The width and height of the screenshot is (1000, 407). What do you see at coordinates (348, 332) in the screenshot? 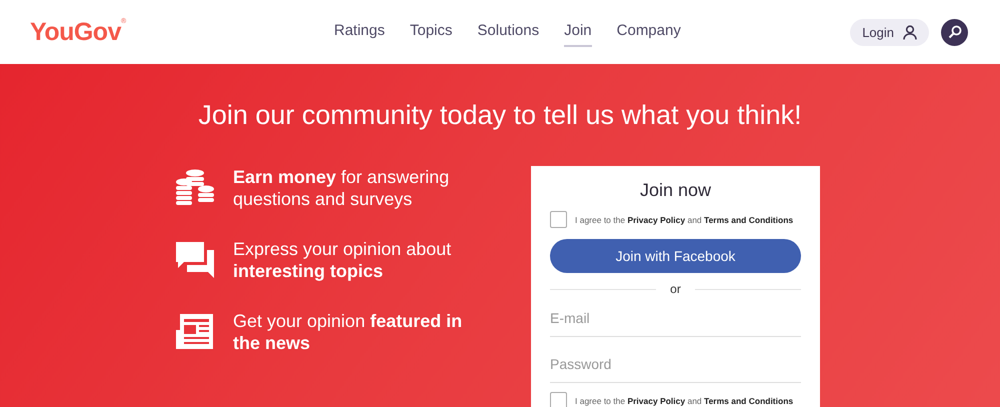
I see `feature-text: Get your opinion featured in the news` at bounding box center [348, 332].